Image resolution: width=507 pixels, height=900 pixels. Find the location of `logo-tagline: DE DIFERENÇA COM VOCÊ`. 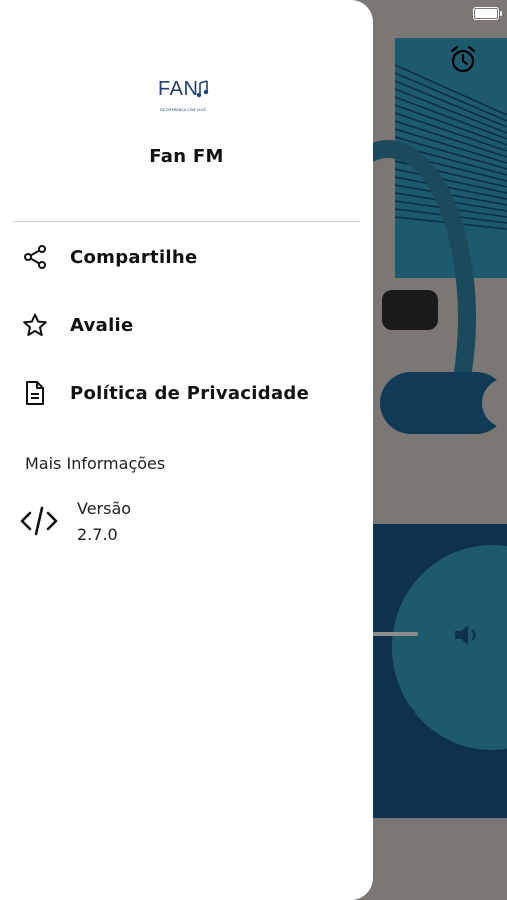

logo-tagline: DE DIFERENÇA COM VOCÊ is located at coordinates (183, 110).